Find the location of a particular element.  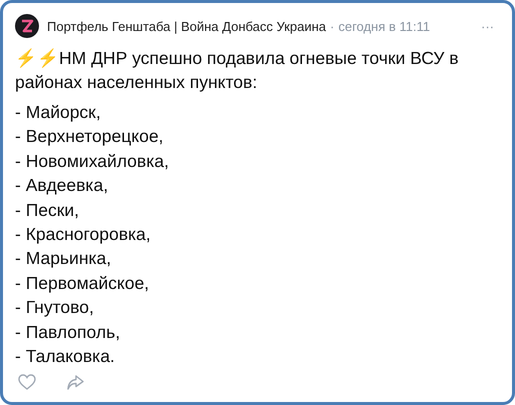

place-item: - Талаковка. is located at coordinates (65, 356).